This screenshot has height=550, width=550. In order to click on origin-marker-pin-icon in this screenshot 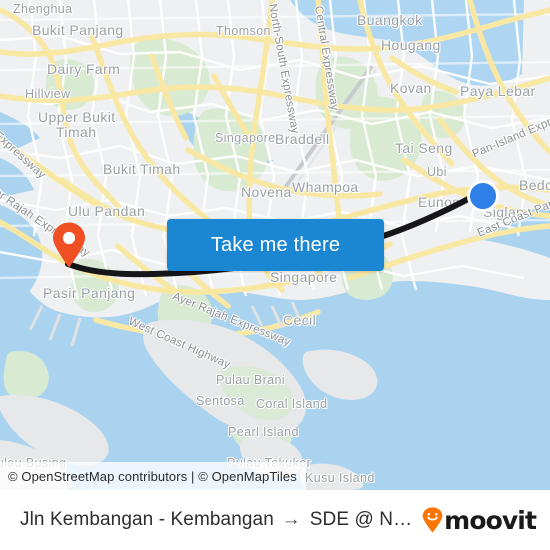, I will do `click(69, 245)`.